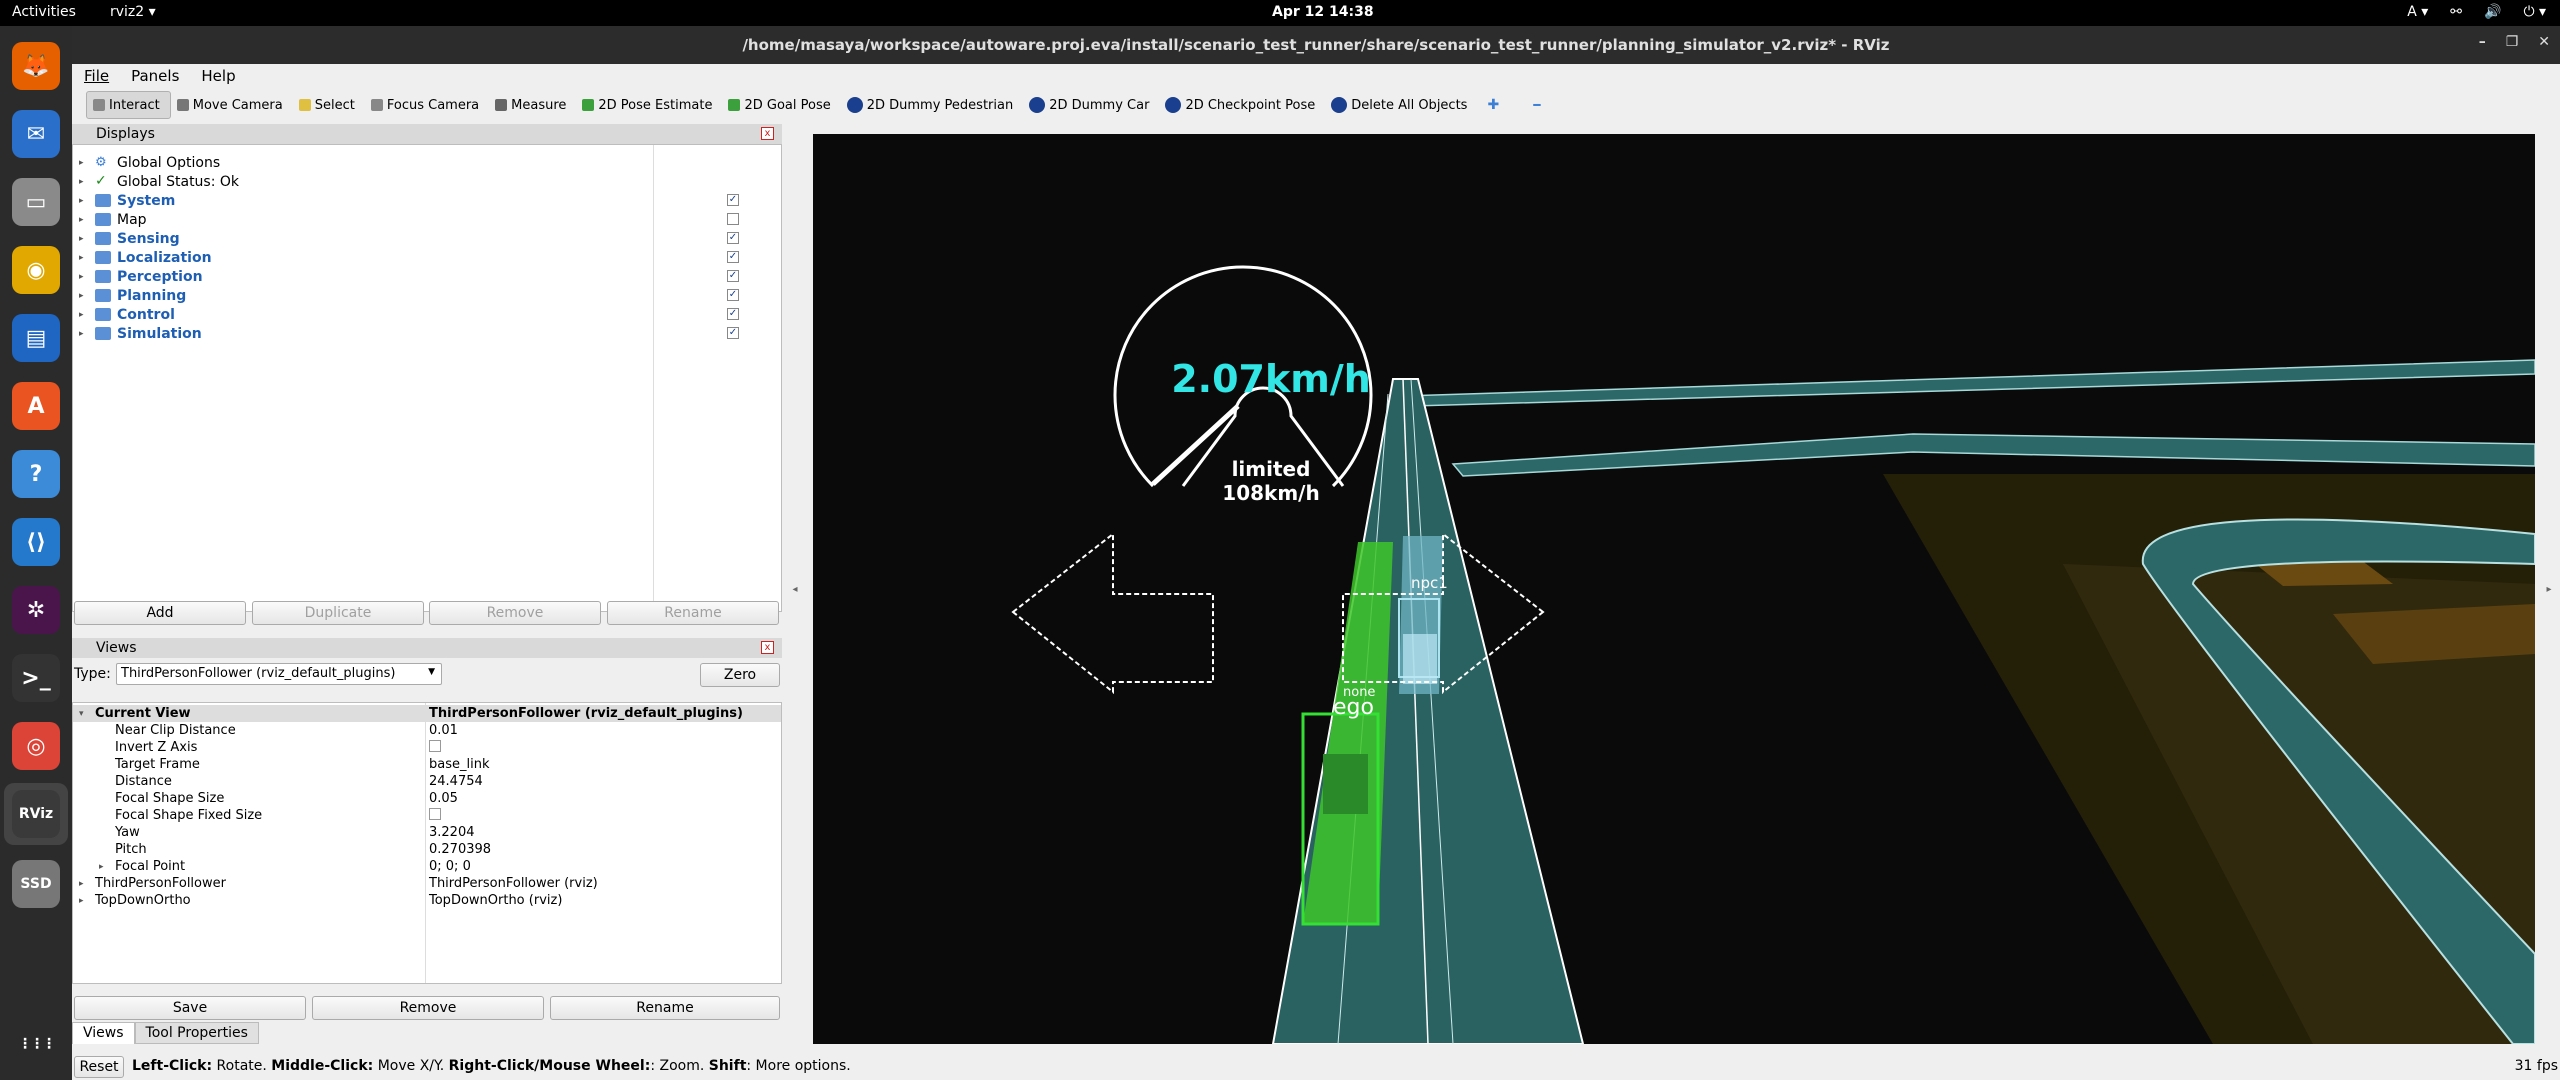 The image size is (2560, 1080). Describe the element at coordinates (363, 181) in the screenshot. I see `display-item: ▸ ✓ Global Status: Ok` at that location.